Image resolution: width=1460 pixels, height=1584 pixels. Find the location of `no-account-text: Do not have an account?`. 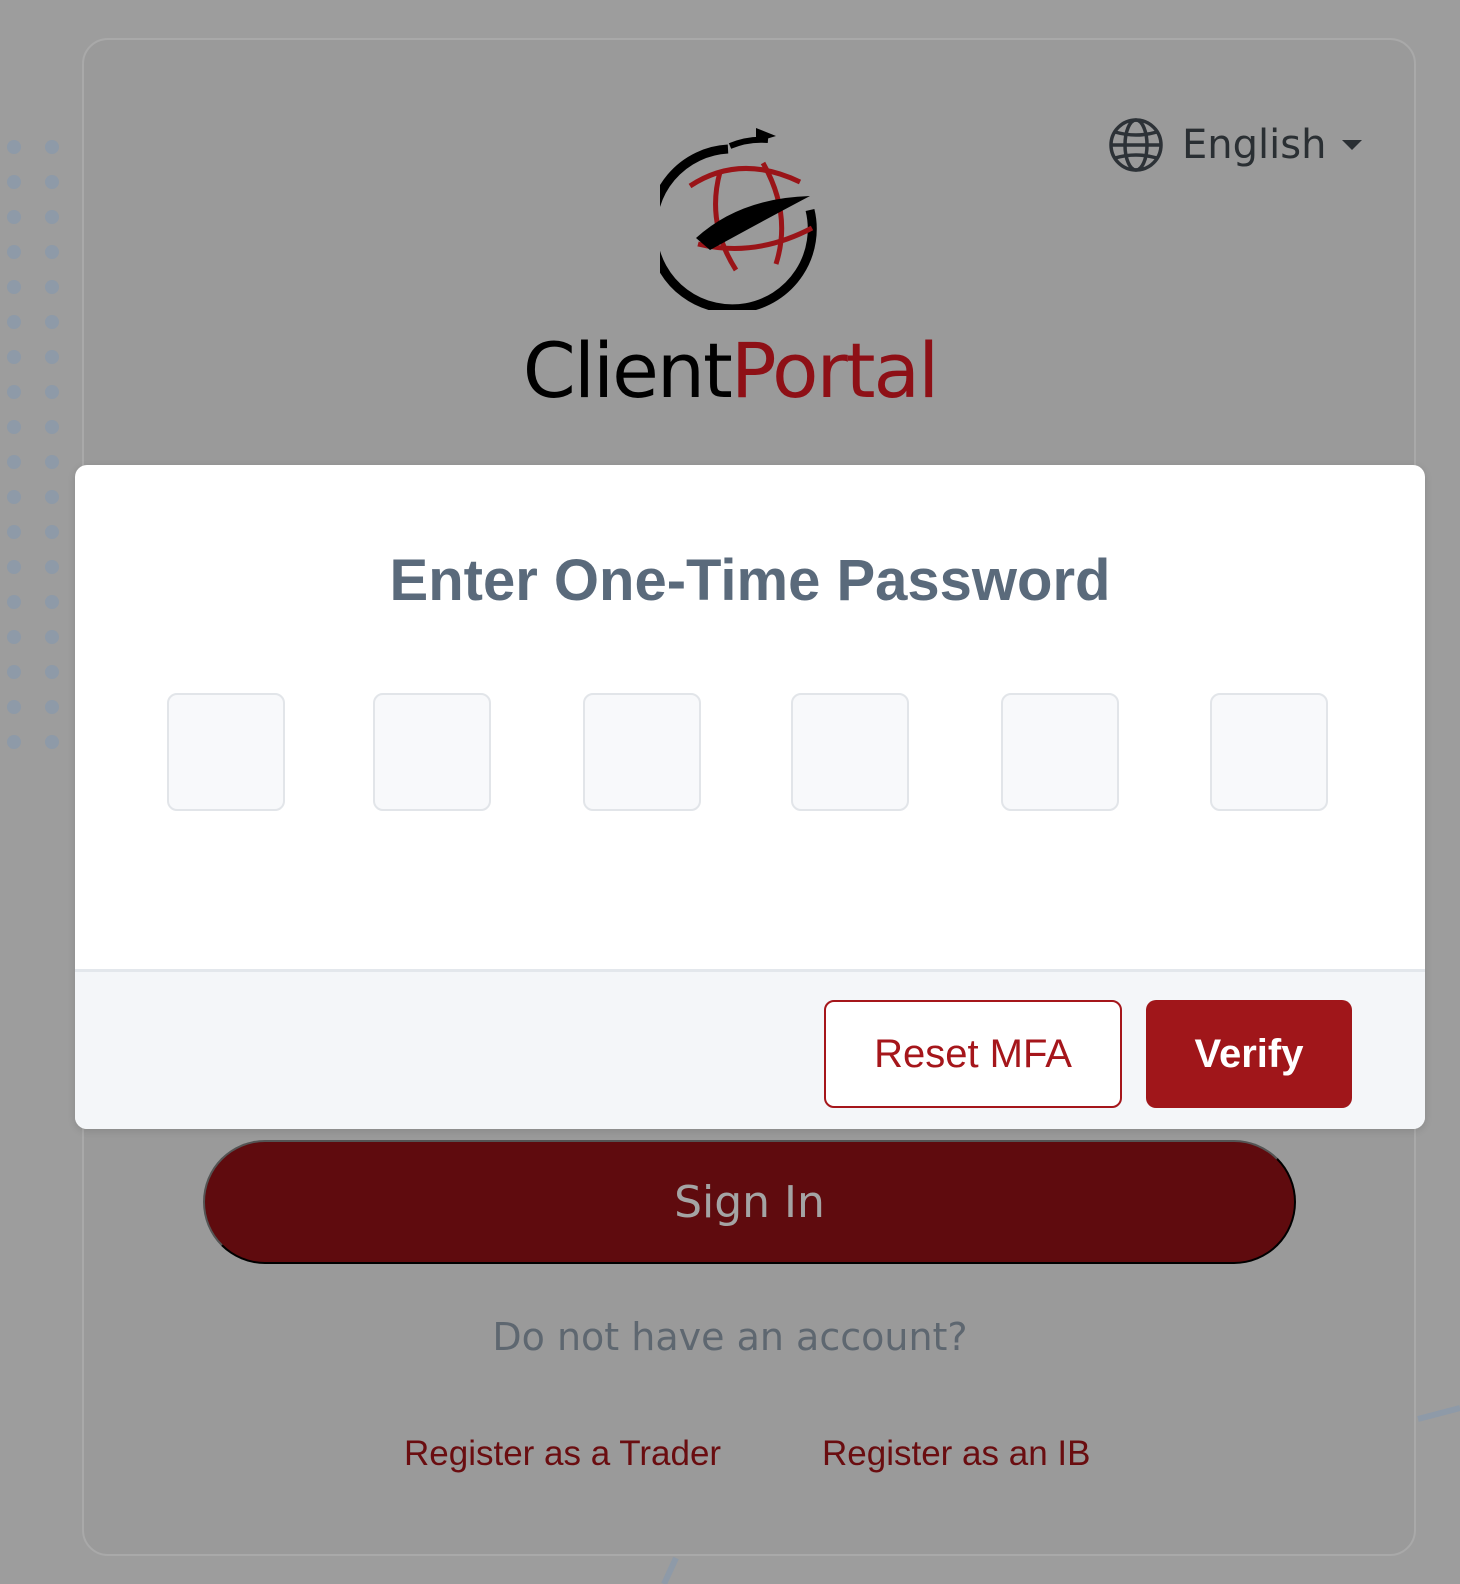

no-account-text: Do not have an account? is located at coordinates (730, 1337).